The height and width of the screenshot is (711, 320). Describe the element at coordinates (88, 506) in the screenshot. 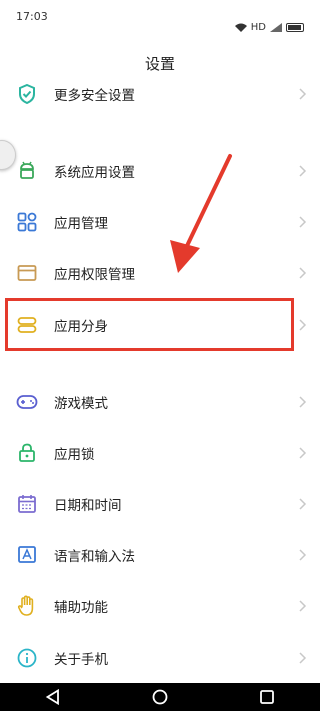

I see `setting-label: 日期和时间` at that location.